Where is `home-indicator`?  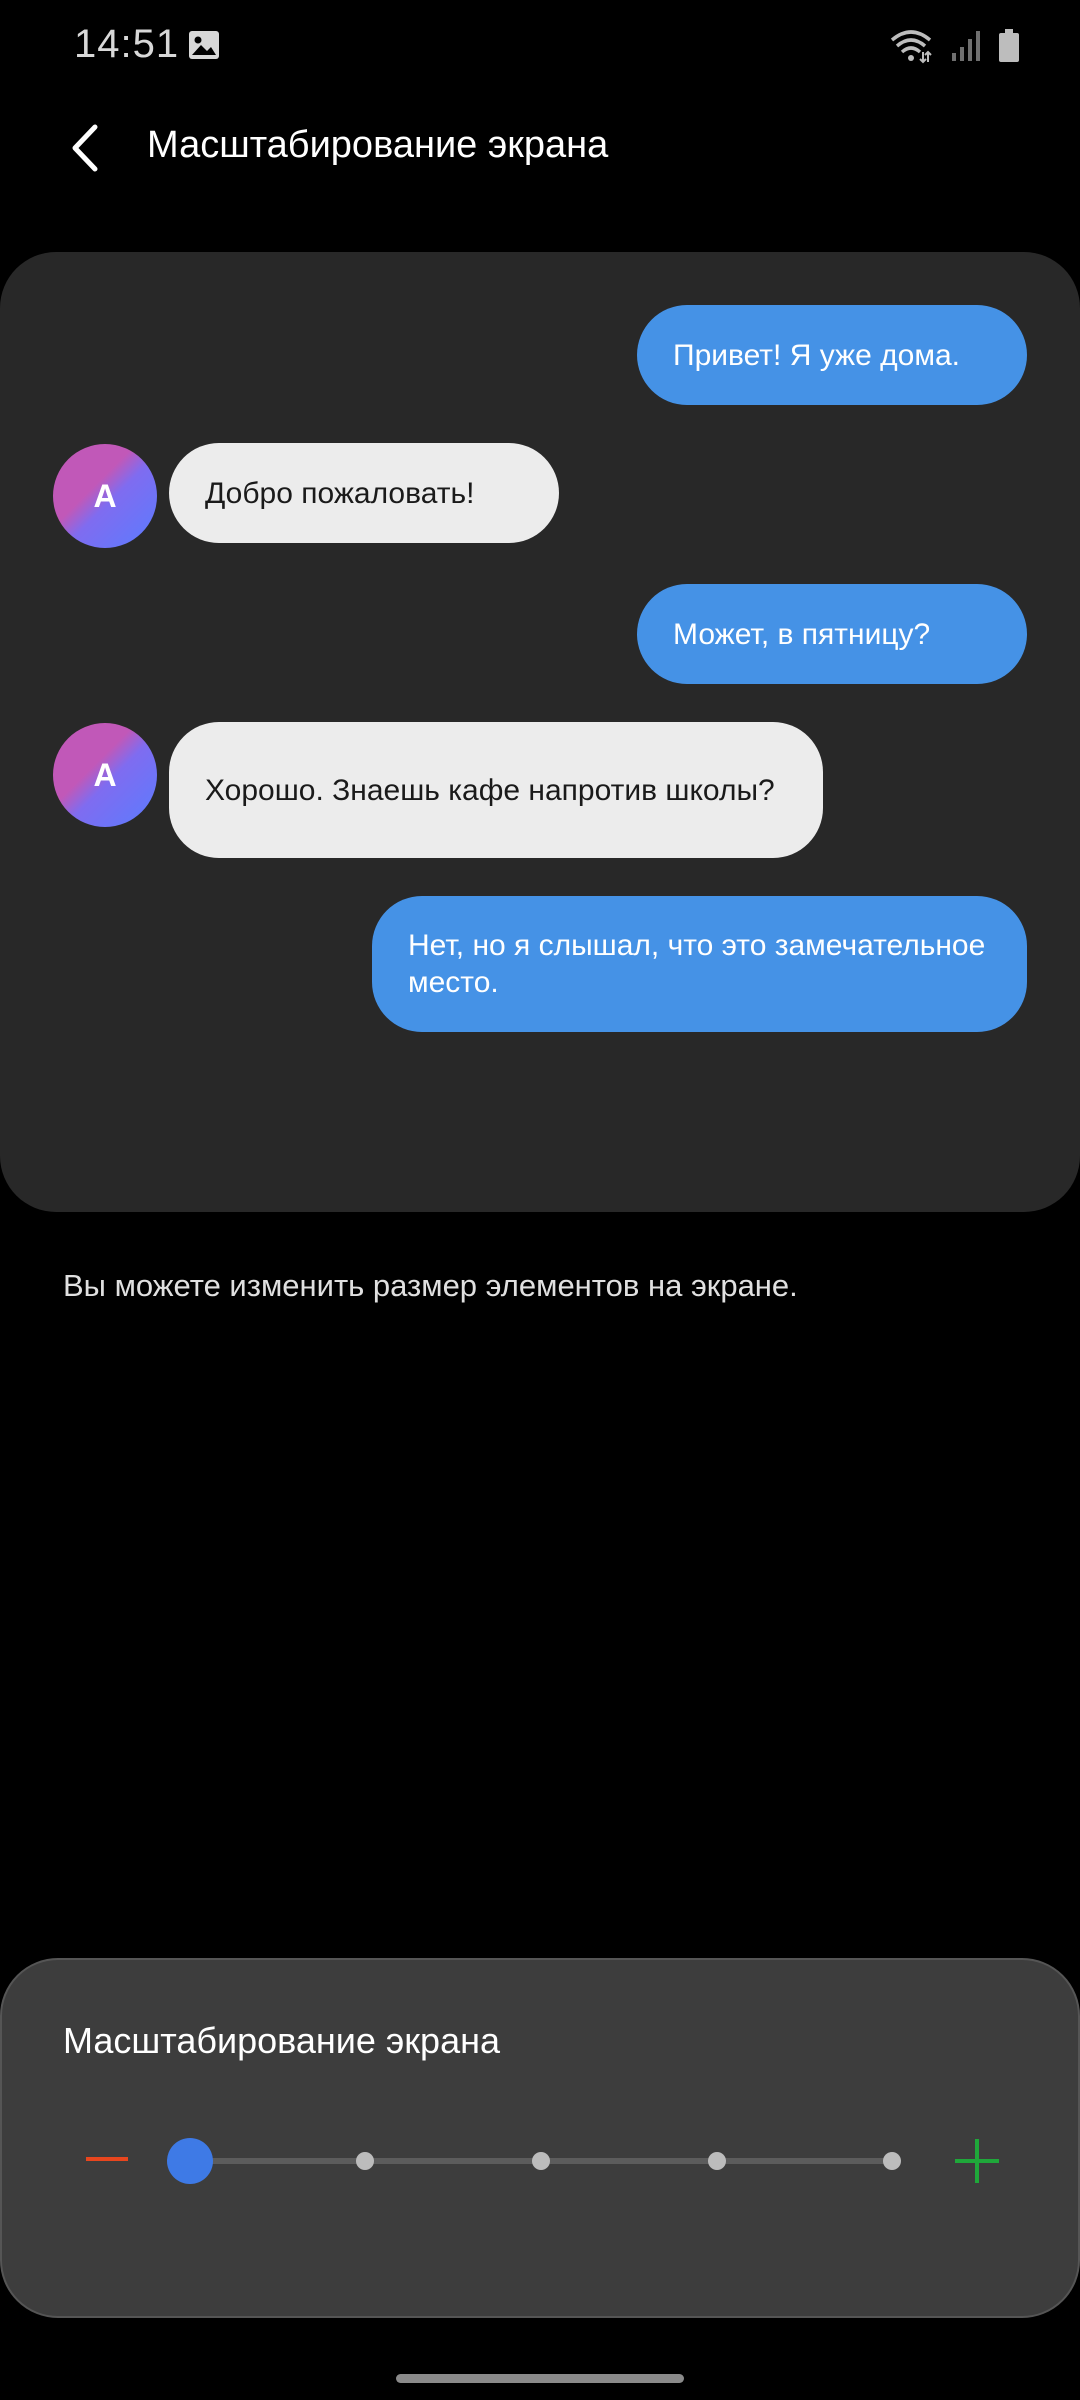 home-indicator is located at coordinates (540, 2378).